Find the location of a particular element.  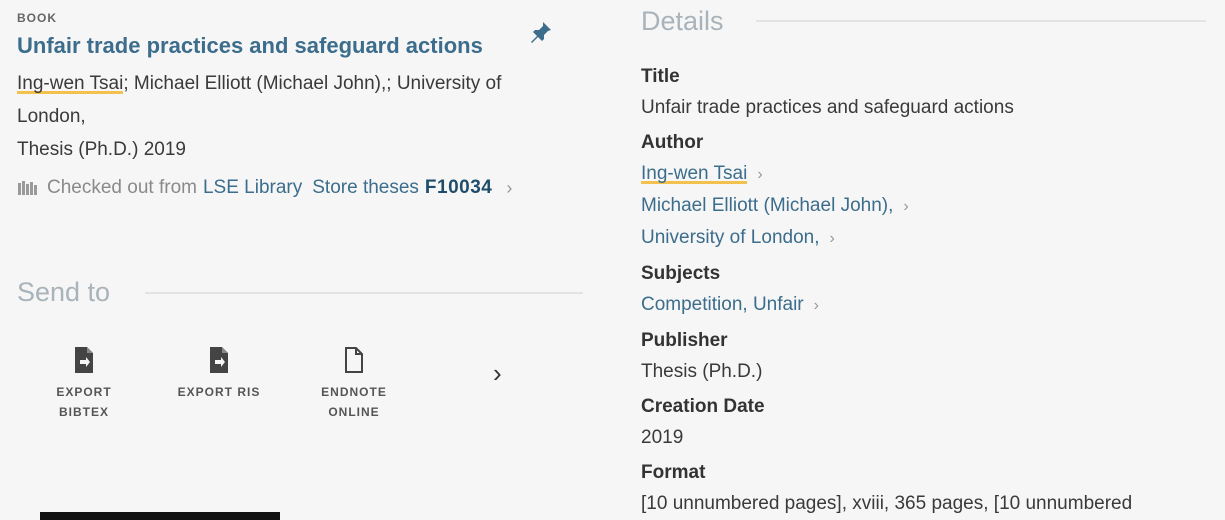

send-to-next-icon: › is located at coordinates (497, 373).